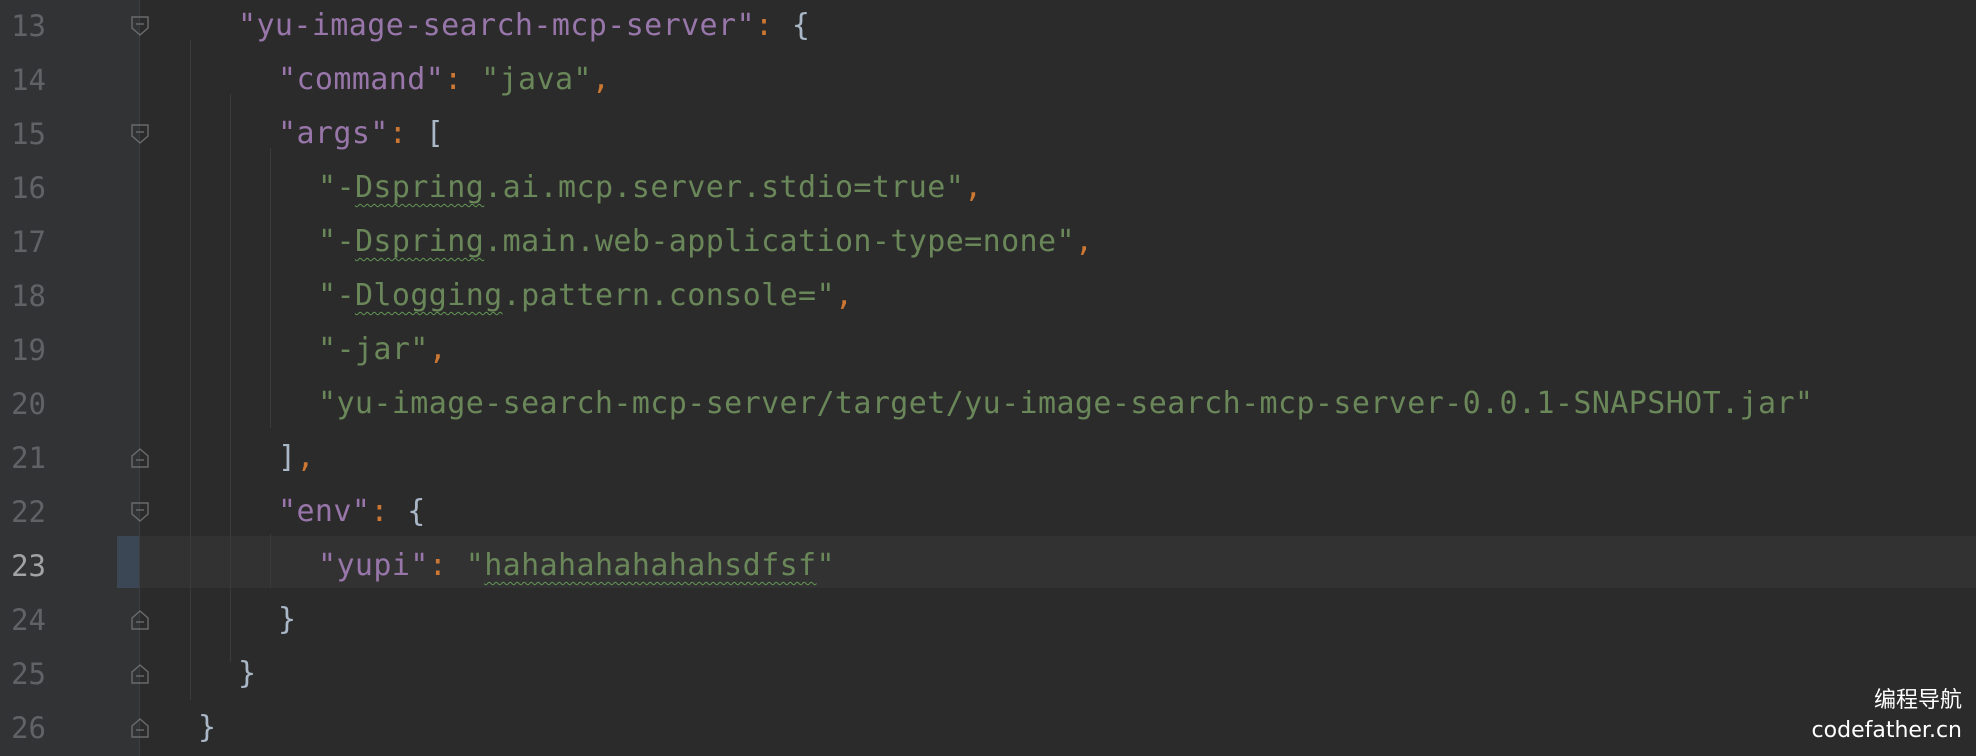 This screenshot has width=1976, height=756. Describe the element at coordinates (988, 512) in the screenshot. I see `code-line: 22 "env": {` at that location.